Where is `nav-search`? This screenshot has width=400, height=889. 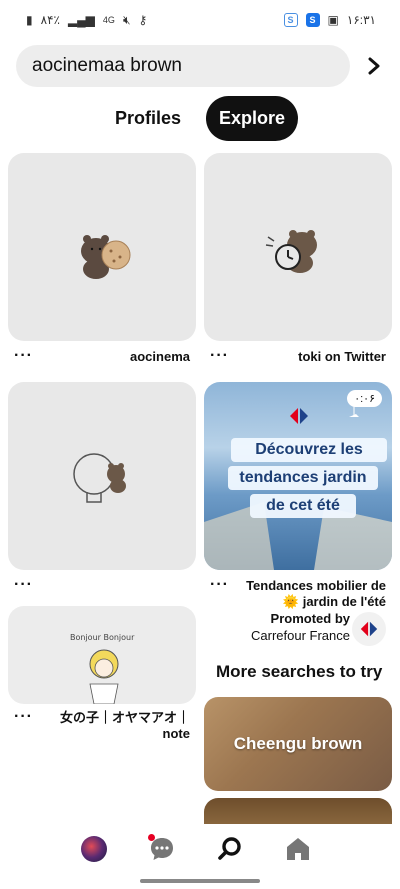 nav-search is located at coordinates (230, 849).